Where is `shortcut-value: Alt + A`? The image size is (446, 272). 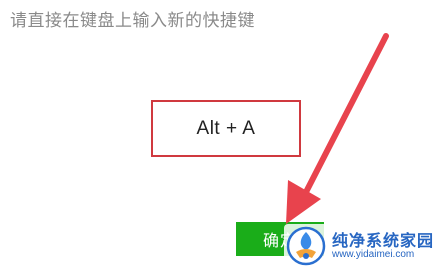
shortcut-value: Alt + A is located at coordinates (226, 128).